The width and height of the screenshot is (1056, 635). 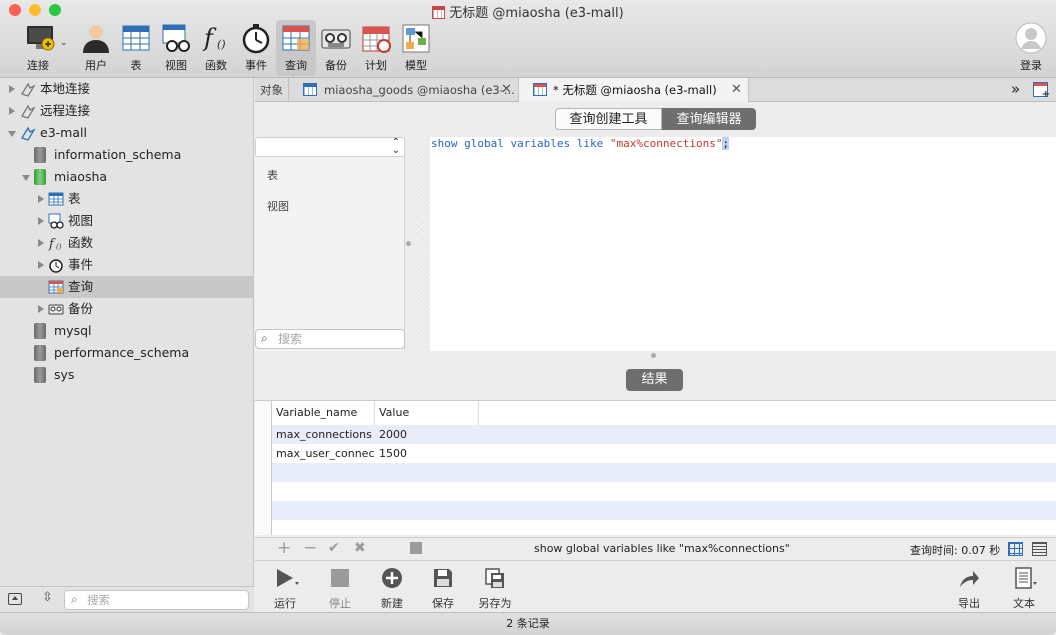 What do you see at coordinates (330, 339) in the screenshot?
I see `object-search-input: ⌕ 搜索` at bounding box center [330, 339].